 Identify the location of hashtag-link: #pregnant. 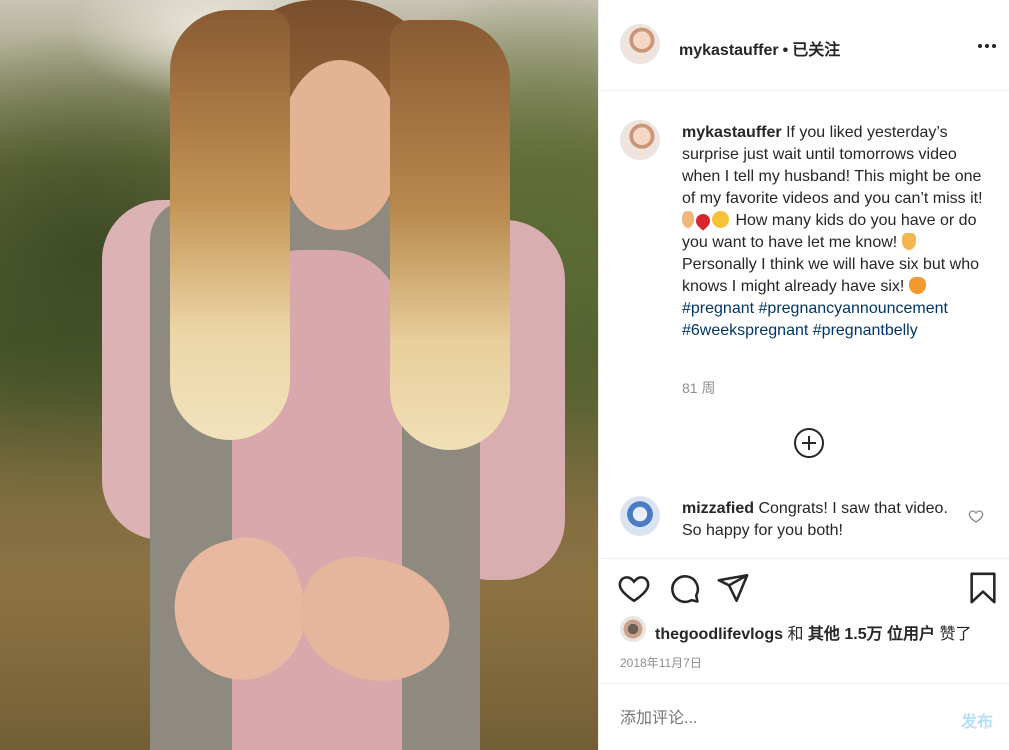
(718, 308).